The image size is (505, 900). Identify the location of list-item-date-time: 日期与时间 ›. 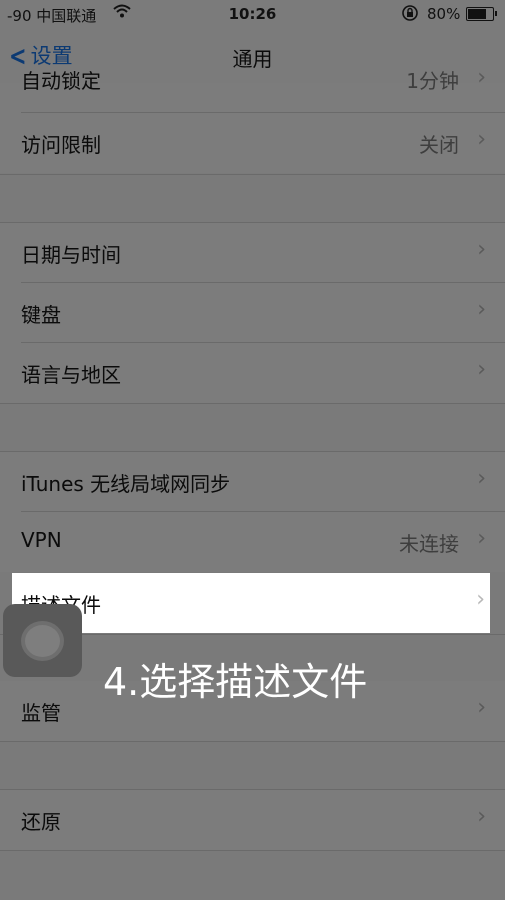
(252, 253).